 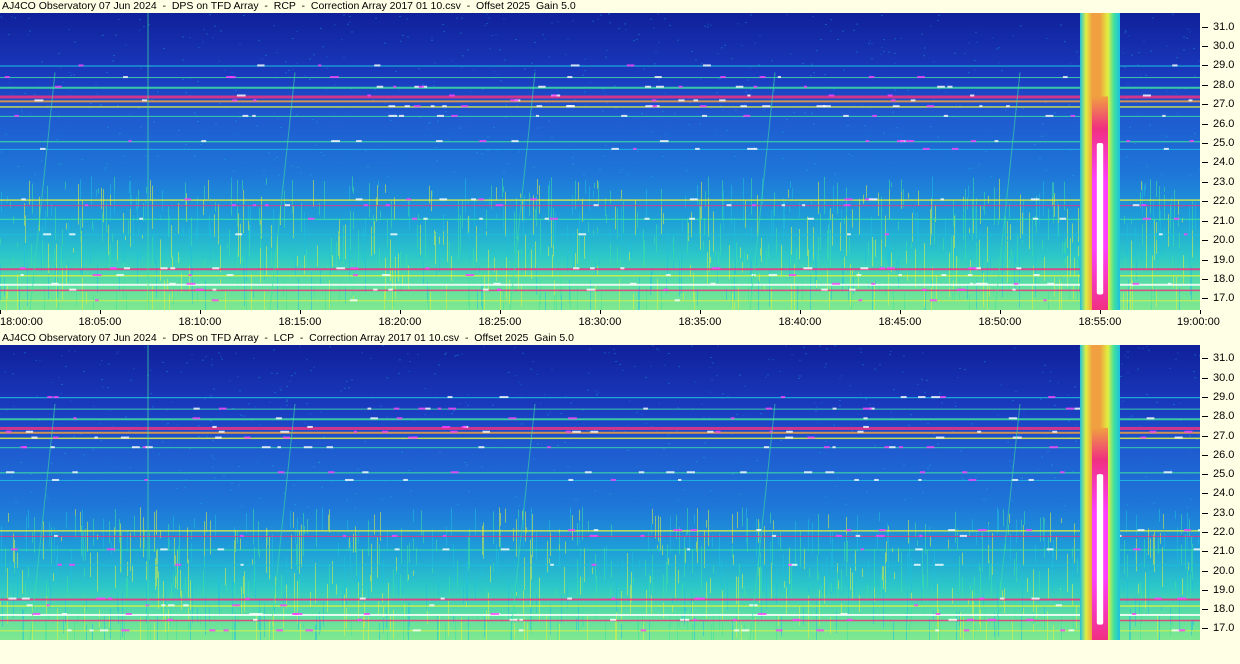 I want to click on x-tick-label: 18:50:00, so click(x=1000, y=322).